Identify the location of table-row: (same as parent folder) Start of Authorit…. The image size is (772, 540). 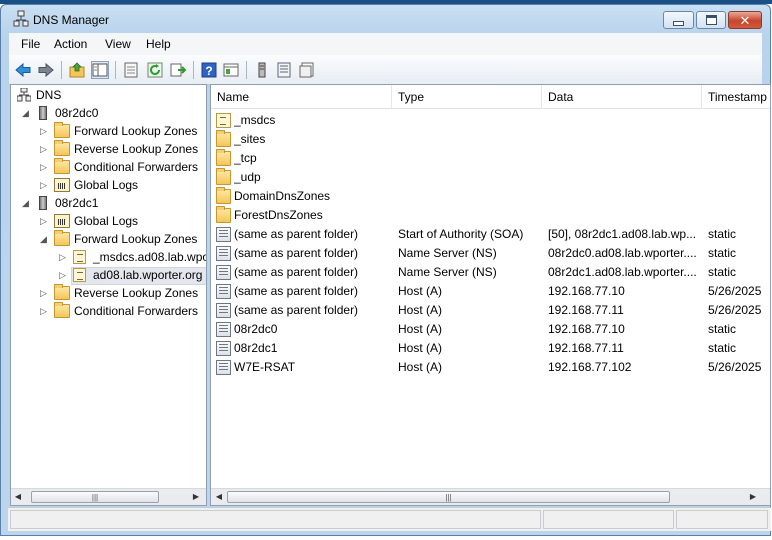
(490, 234).